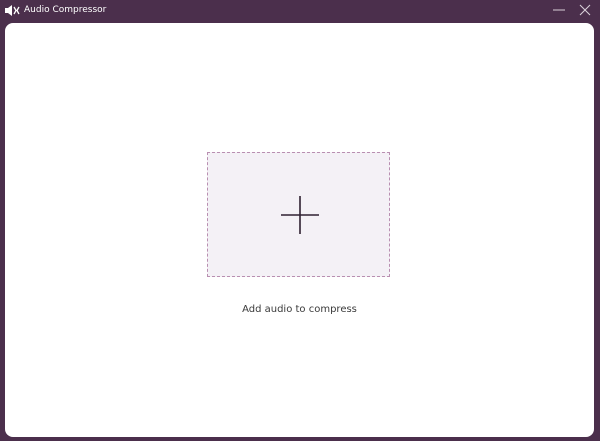  I want to click on close-icon, so click(585, 10).